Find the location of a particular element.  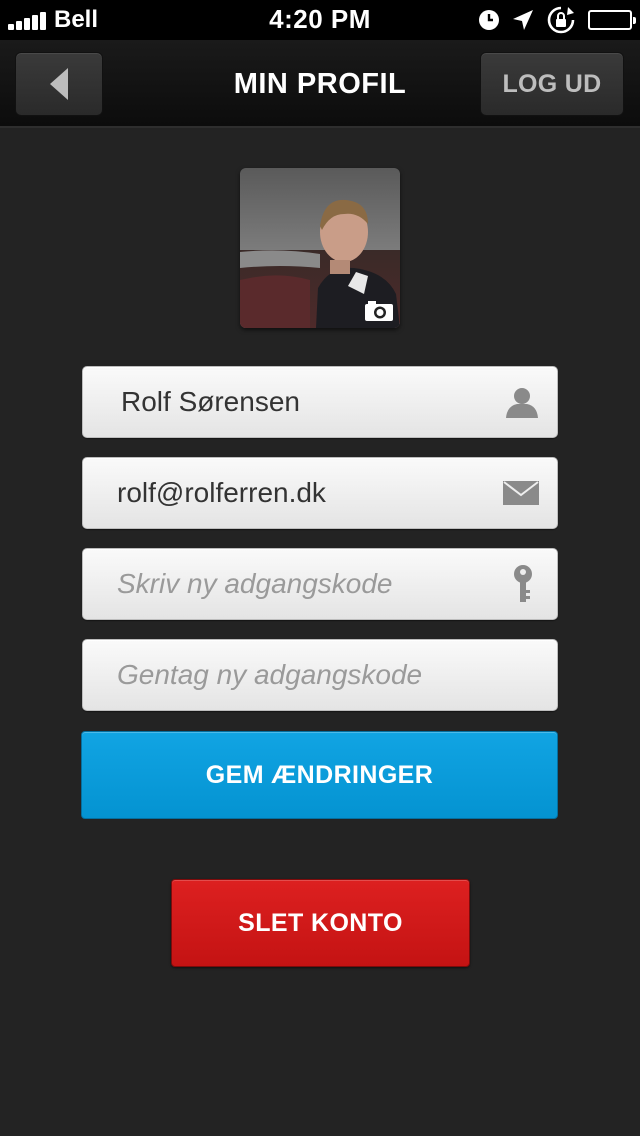

email-field is located at coordinates (320, 493).